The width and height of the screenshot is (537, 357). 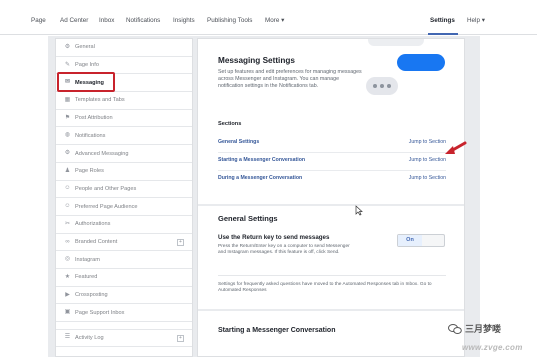 I want to click on nav-help-label: Help, so click(x=473, y=20).